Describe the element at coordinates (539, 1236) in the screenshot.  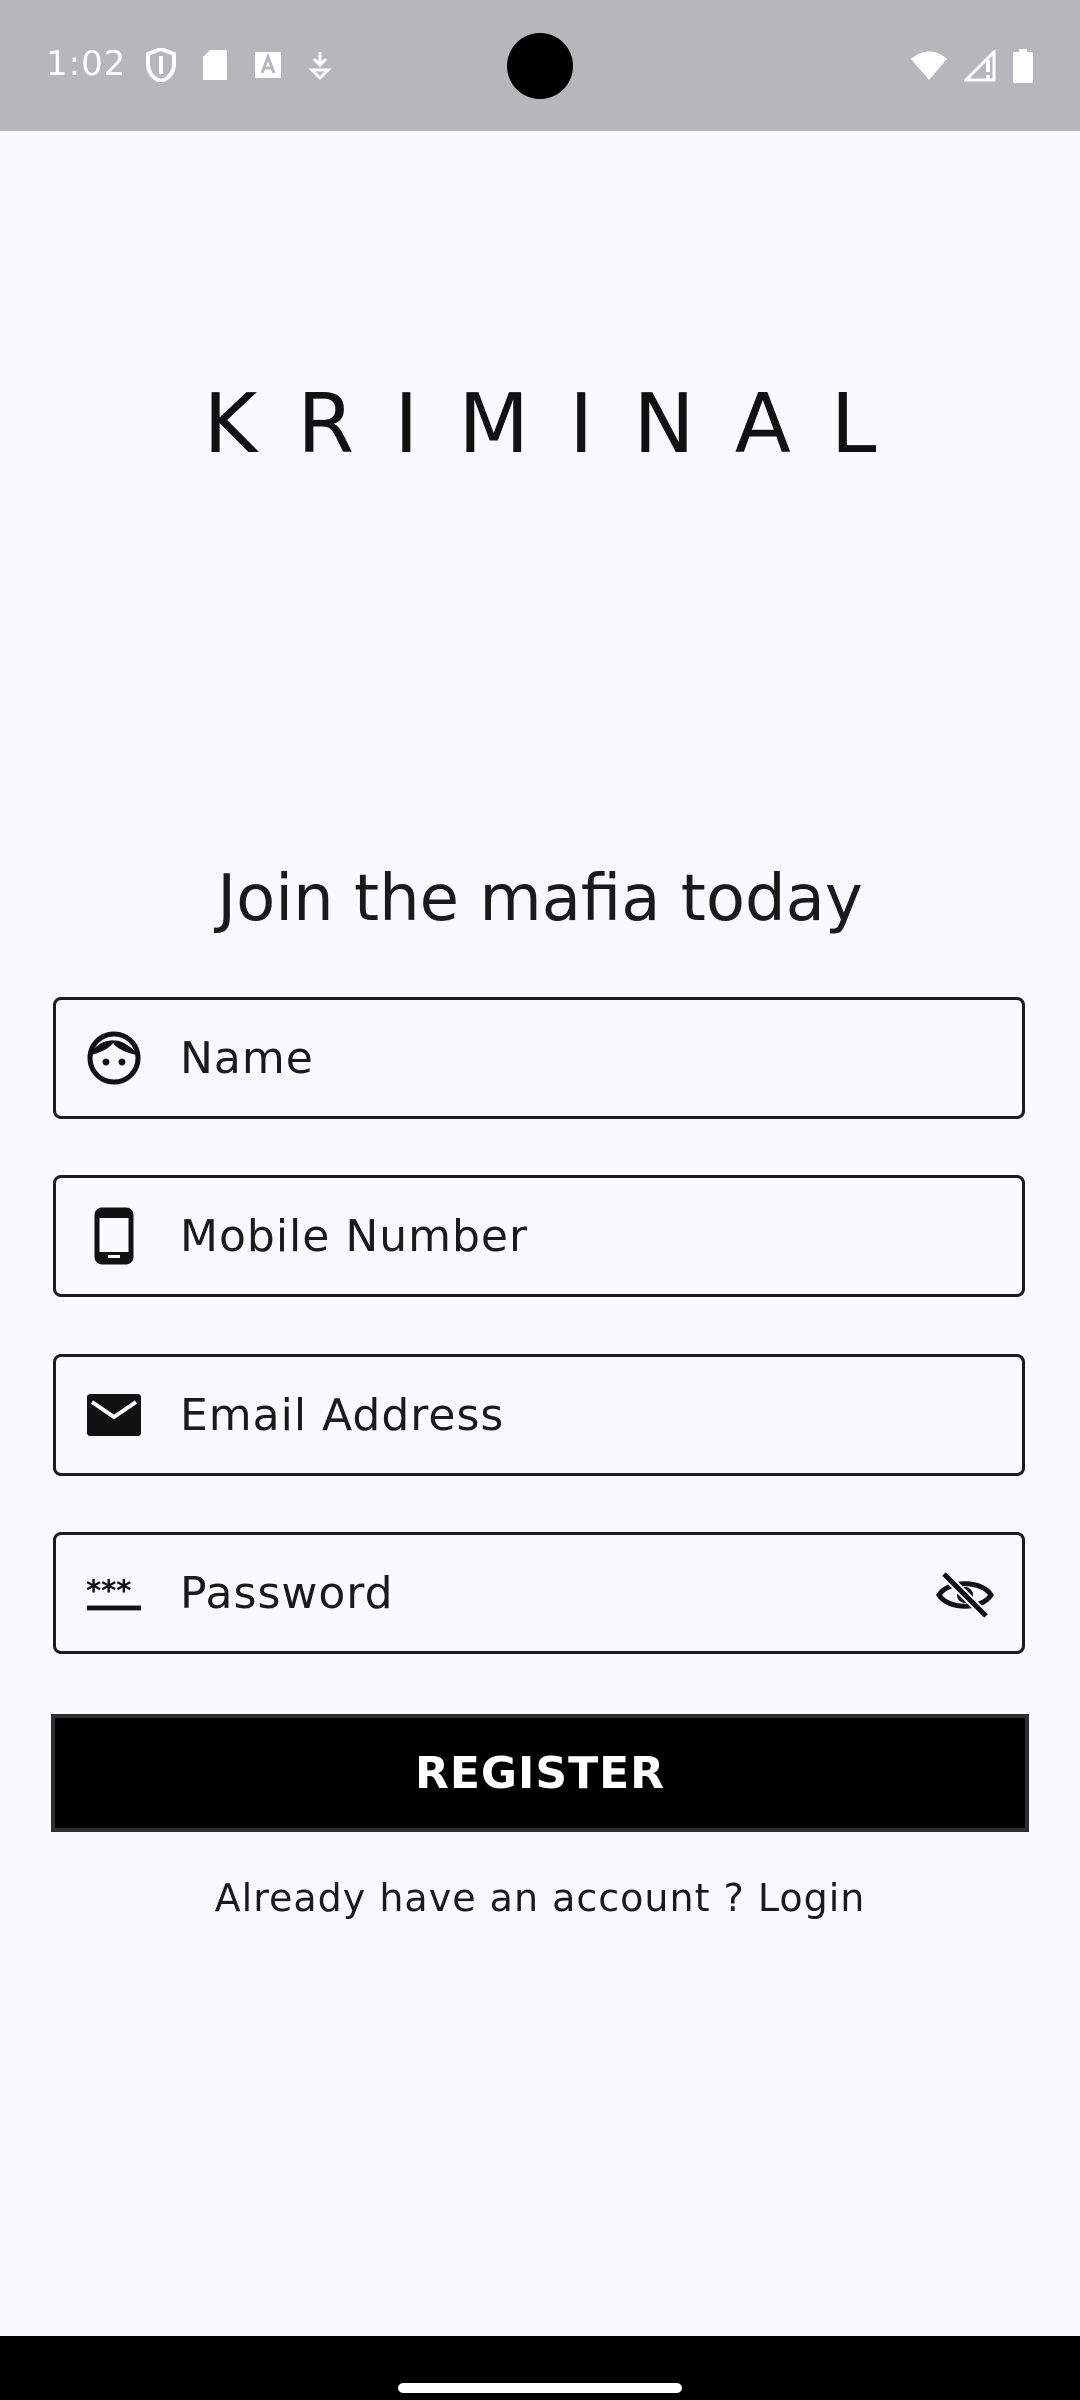
I see `mobile-field: Mobile Number` at that location.